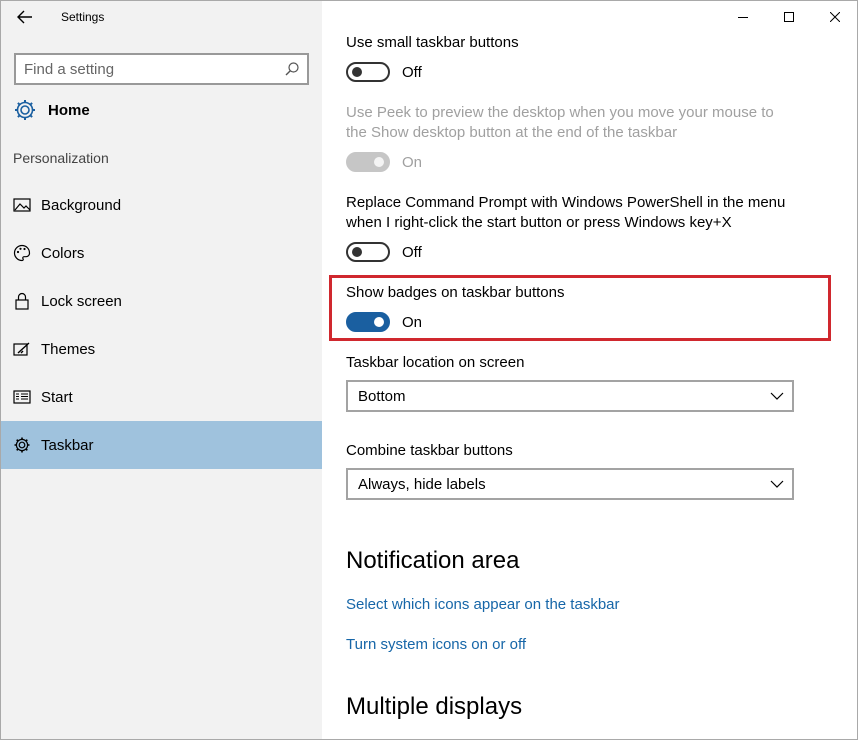  Describe the element at coordinates (163, 110) in the screenshot. I see `home-nav-item: Home` at that location.